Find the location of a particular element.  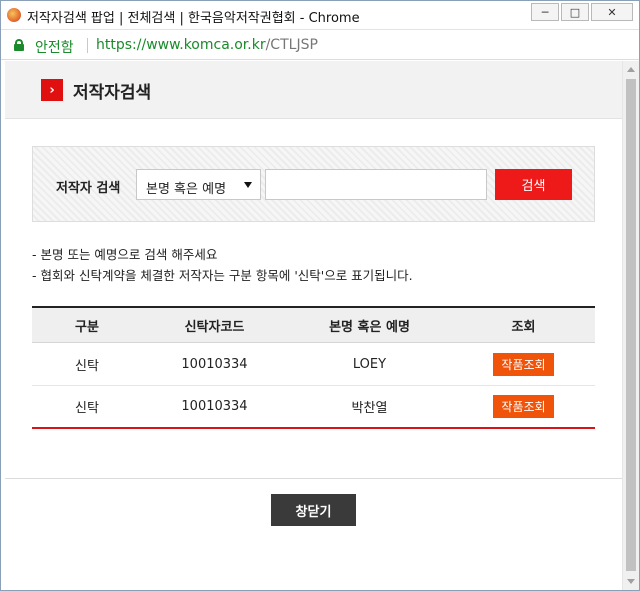

search-input is located at coordinates (376, 184).